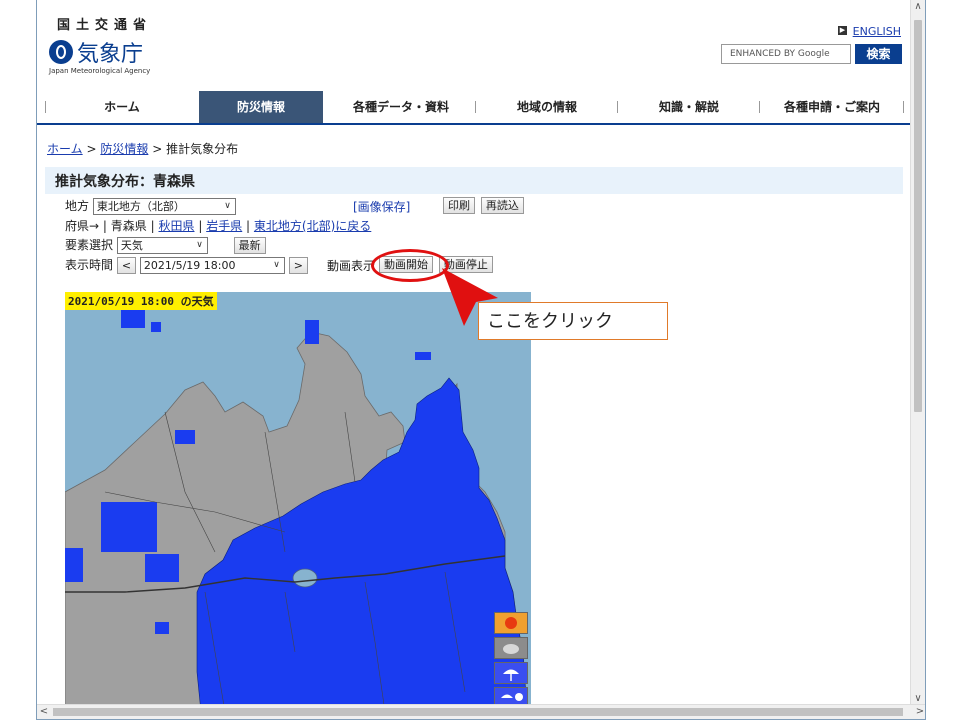 Image resolution: width=960 pixels, height=720 pixels. Describe the element at coordinates (511, 696) in the screenshot. I see `snow-icon` at that location.